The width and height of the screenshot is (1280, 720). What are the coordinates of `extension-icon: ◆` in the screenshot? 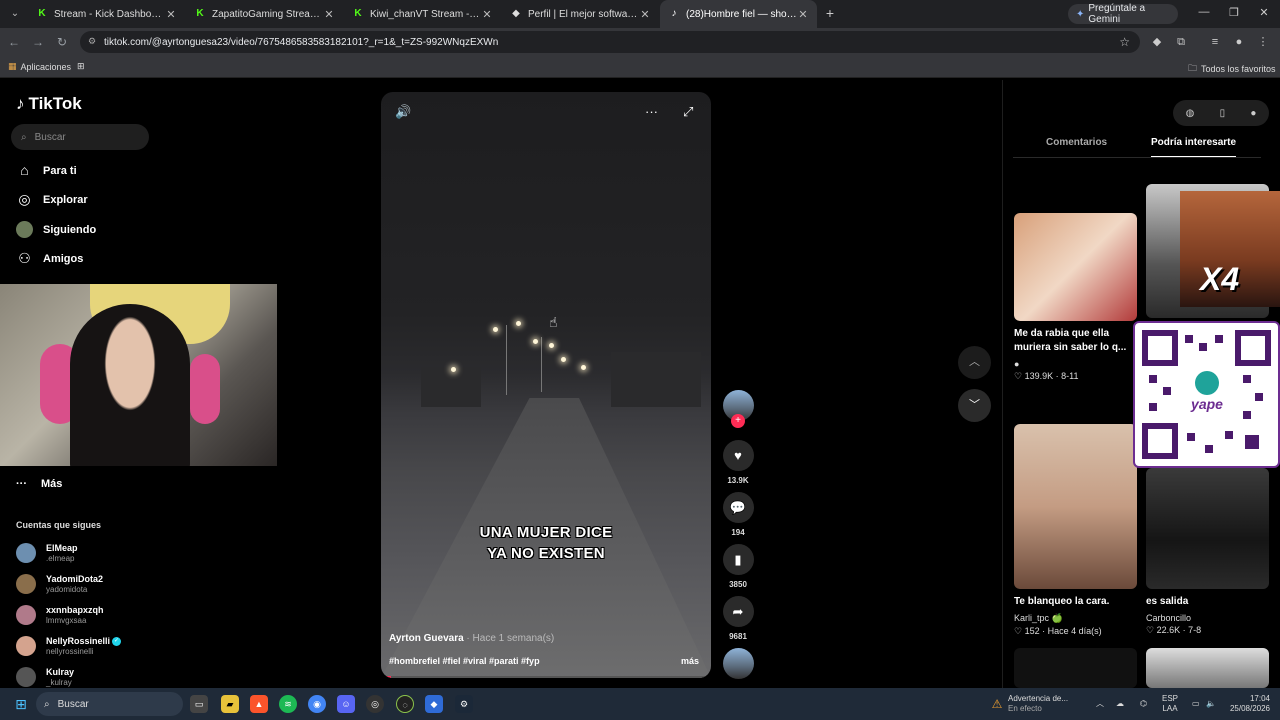 It's located at (1157, 42).